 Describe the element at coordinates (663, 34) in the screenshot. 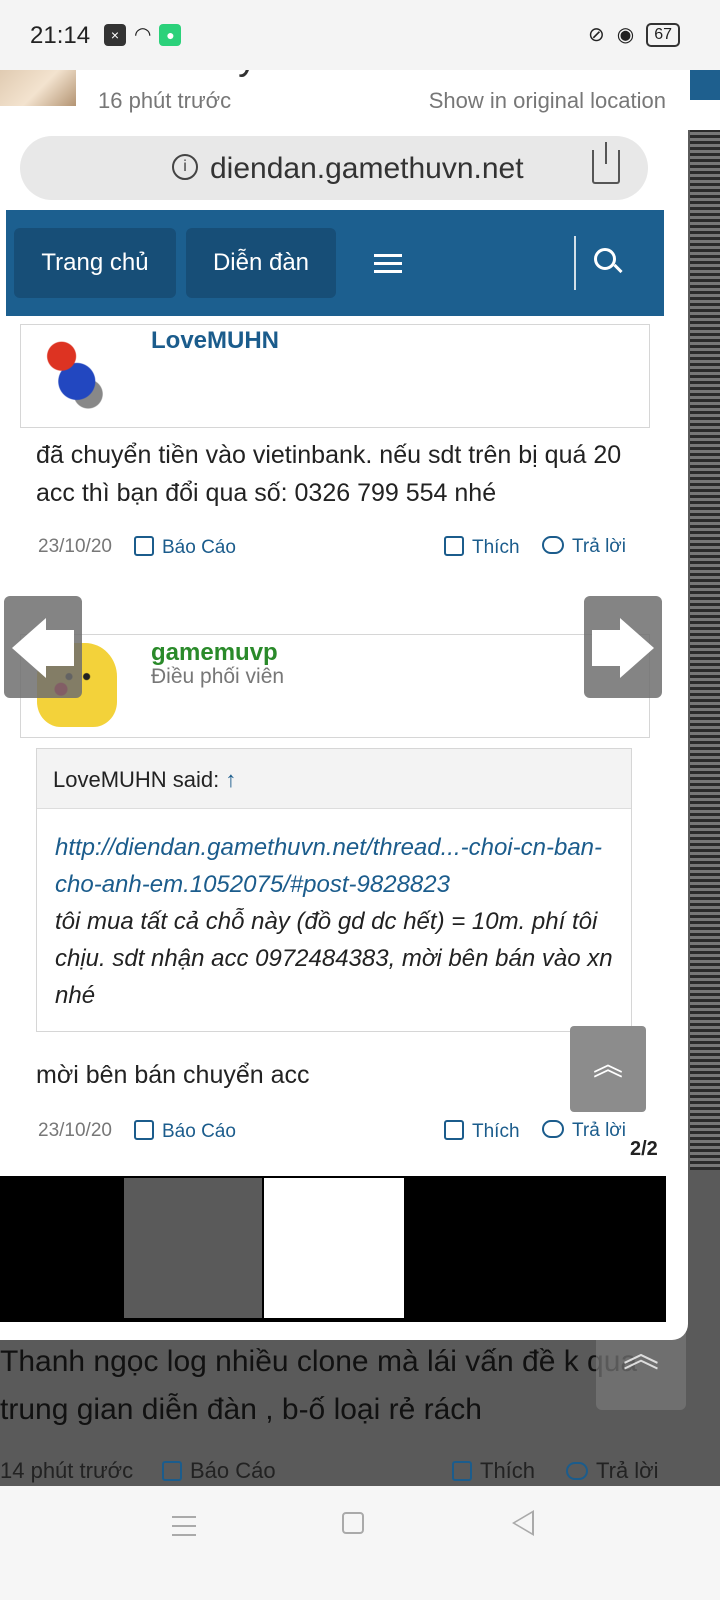

I see `battery-icon: 67` at that location.